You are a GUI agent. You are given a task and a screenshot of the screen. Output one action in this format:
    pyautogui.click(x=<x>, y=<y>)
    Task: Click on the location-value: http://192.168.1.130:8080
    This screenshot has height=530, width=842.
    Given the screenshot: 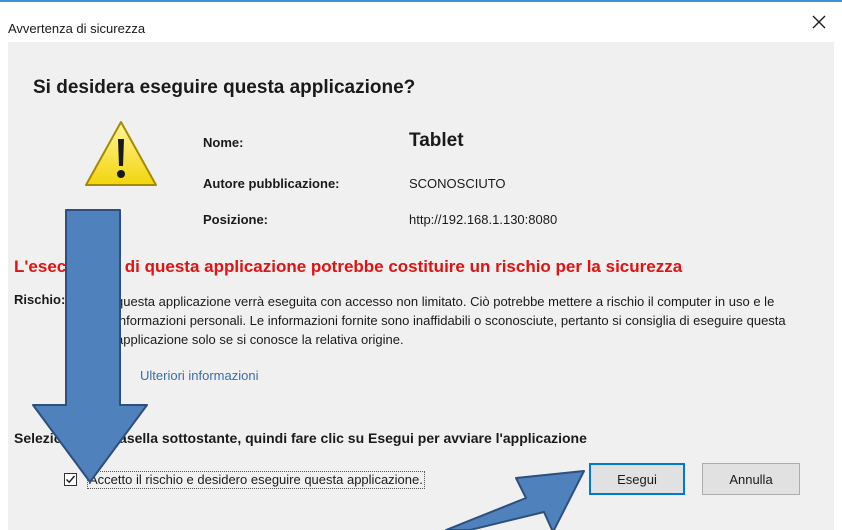 What is the action you would take?
    pyautogui.click(x=483, y=219)
    